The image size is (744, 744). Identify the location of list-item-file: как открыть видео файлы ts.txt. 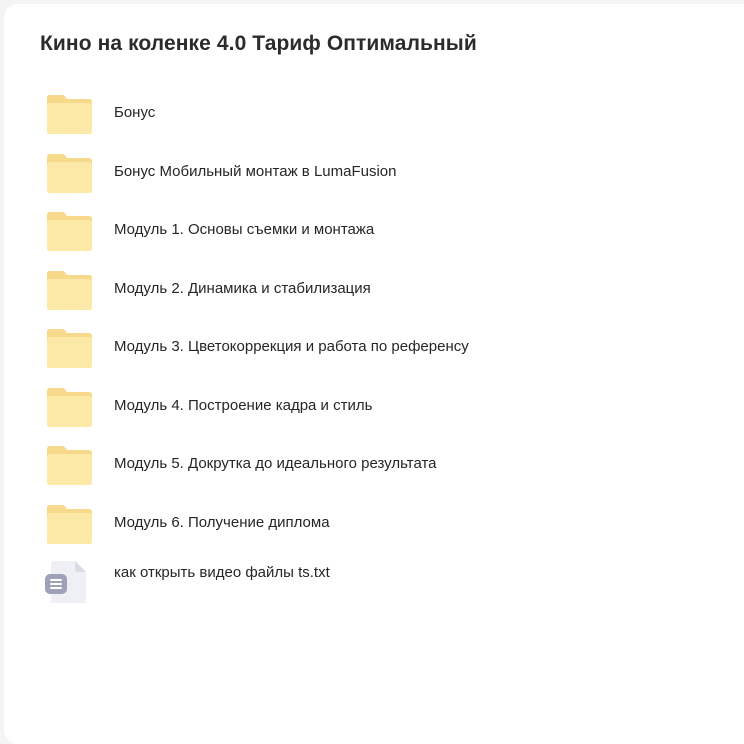
(374, 581).